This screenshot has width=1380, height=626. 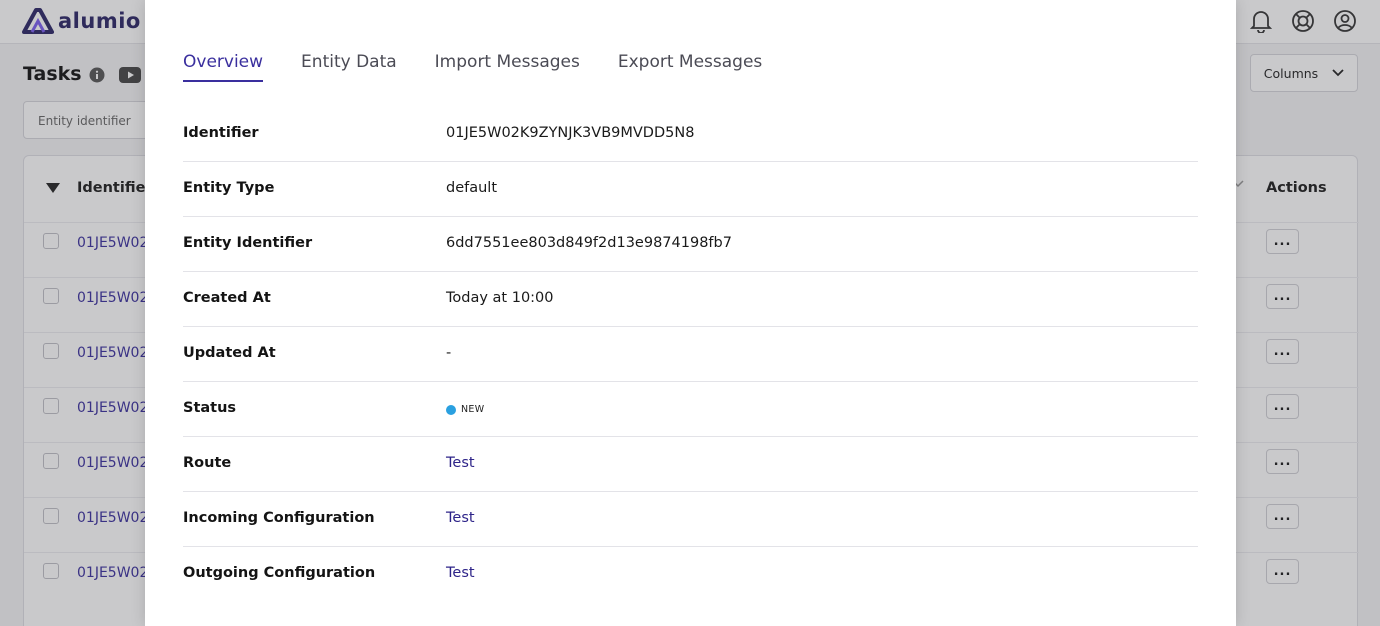 I want to click on detail-row-updated-at: Updated At -, so click(x=690, y=354).